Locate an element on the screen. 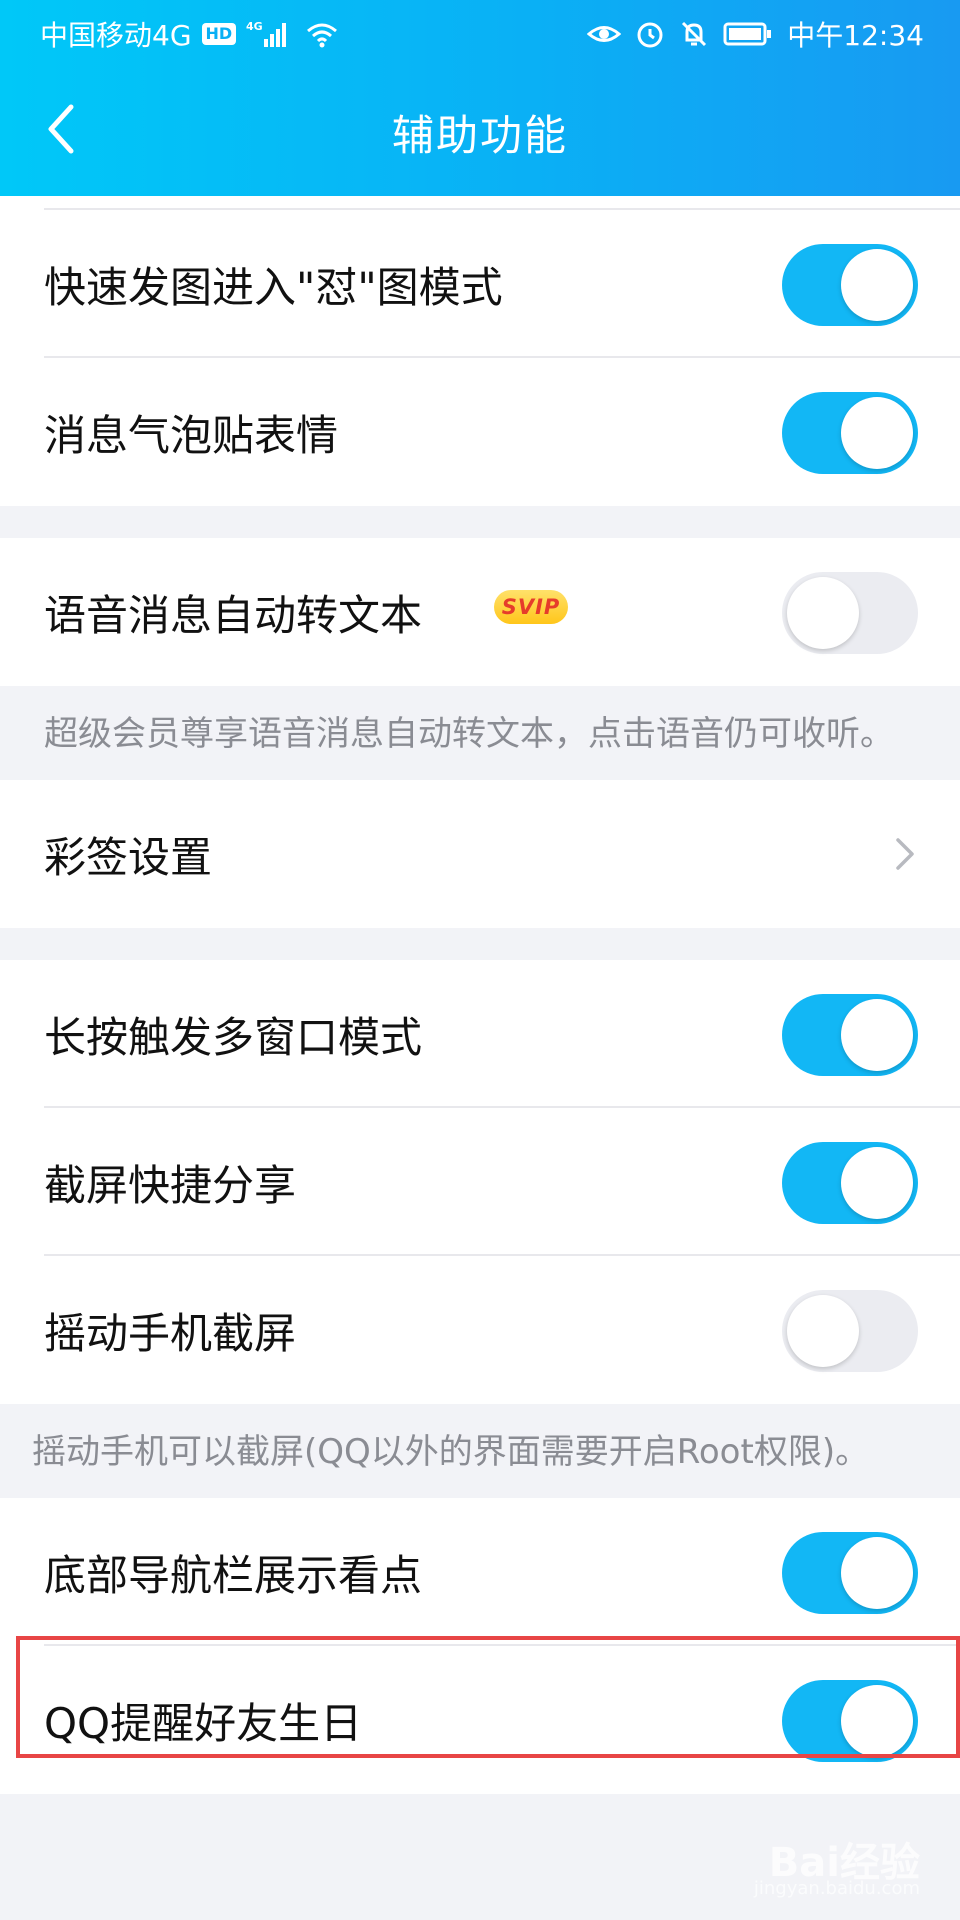  setting-row-voice-to-text: 语音消息自动转文本 SVIP is located at coordinates (480, 612).